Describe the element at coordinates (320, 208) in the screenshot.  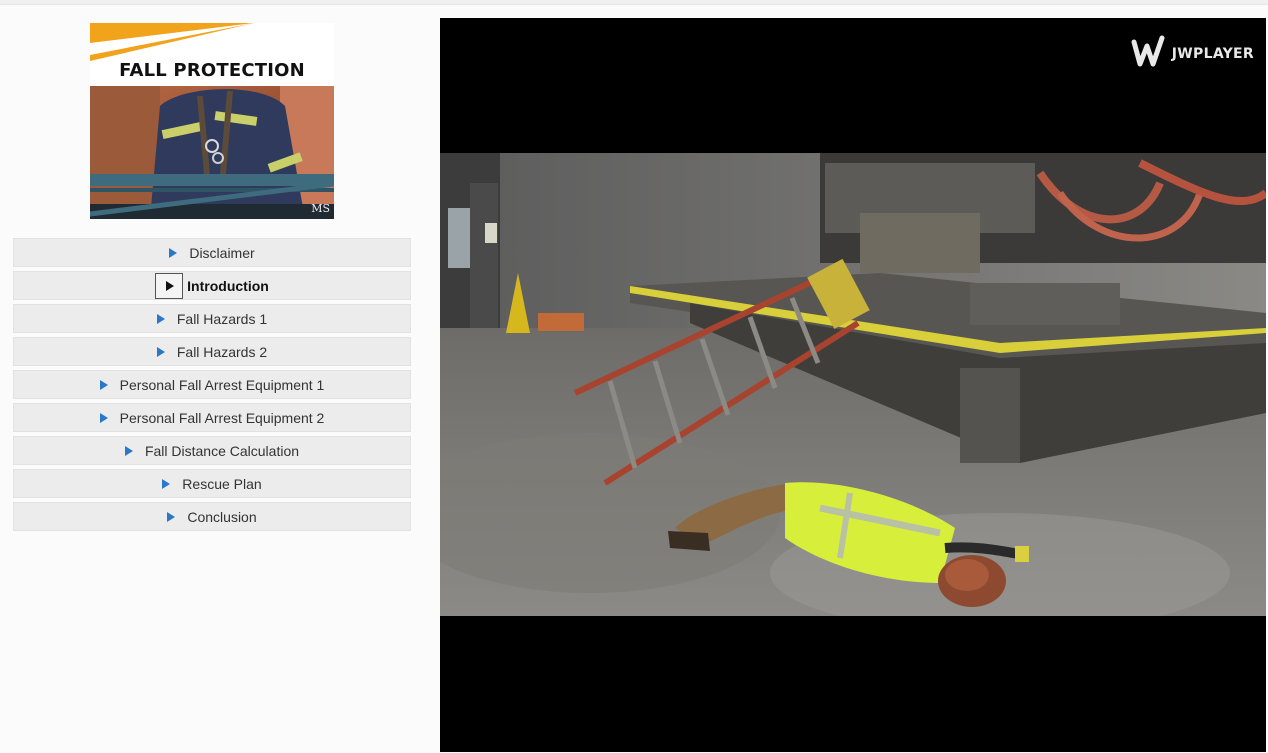
I see `ms-logo-mark: MS` at that location.